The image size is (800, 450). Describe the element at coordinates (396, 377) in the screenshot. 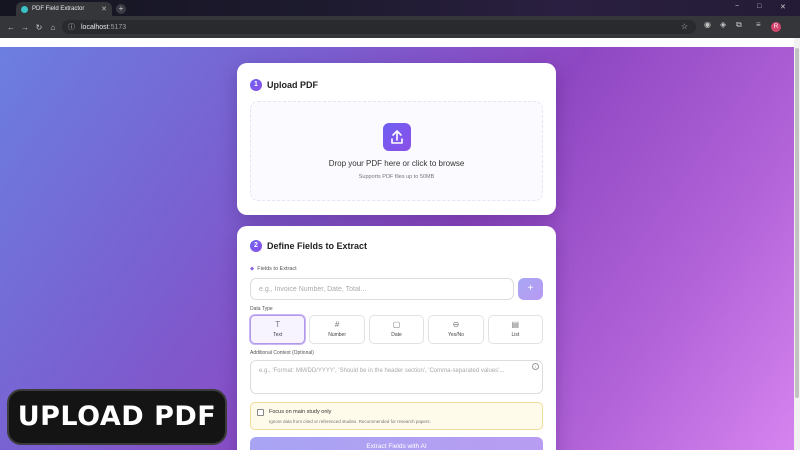

I see `context-textarea` at that location.